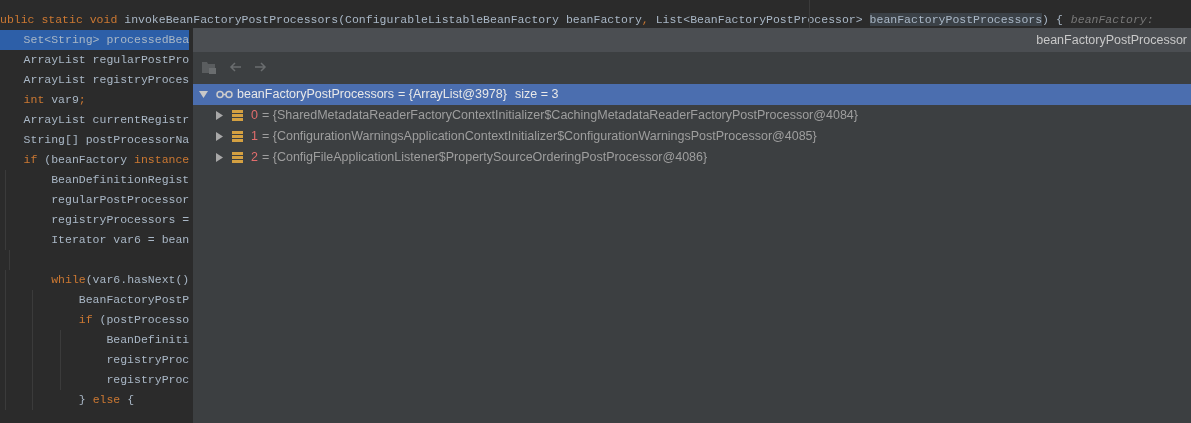 The height and width of the screenshot is (423, 1191). What do you see at coordinates (94, 300) in the screenshot?
I see `code-line: BeanFactoryPostP` at bounding box center [94, 300].